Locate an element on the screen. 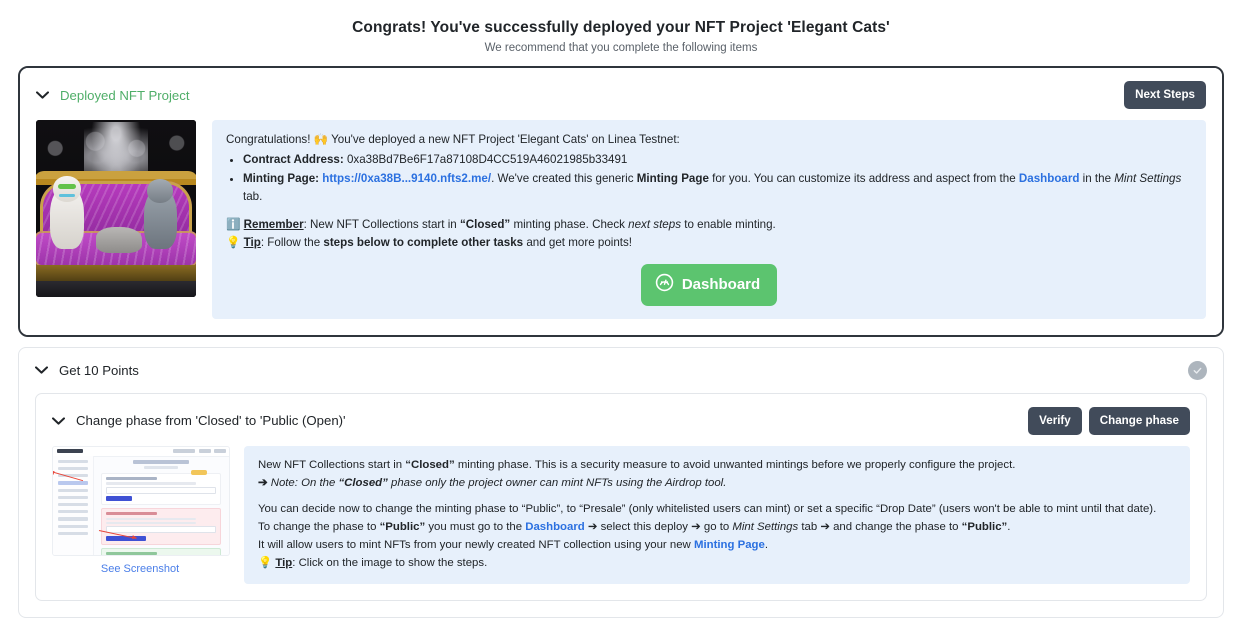 The height and width of the screenshot is (626, 1242). minting-page-link-2: Minting Page is located at coordinates (729, 545).